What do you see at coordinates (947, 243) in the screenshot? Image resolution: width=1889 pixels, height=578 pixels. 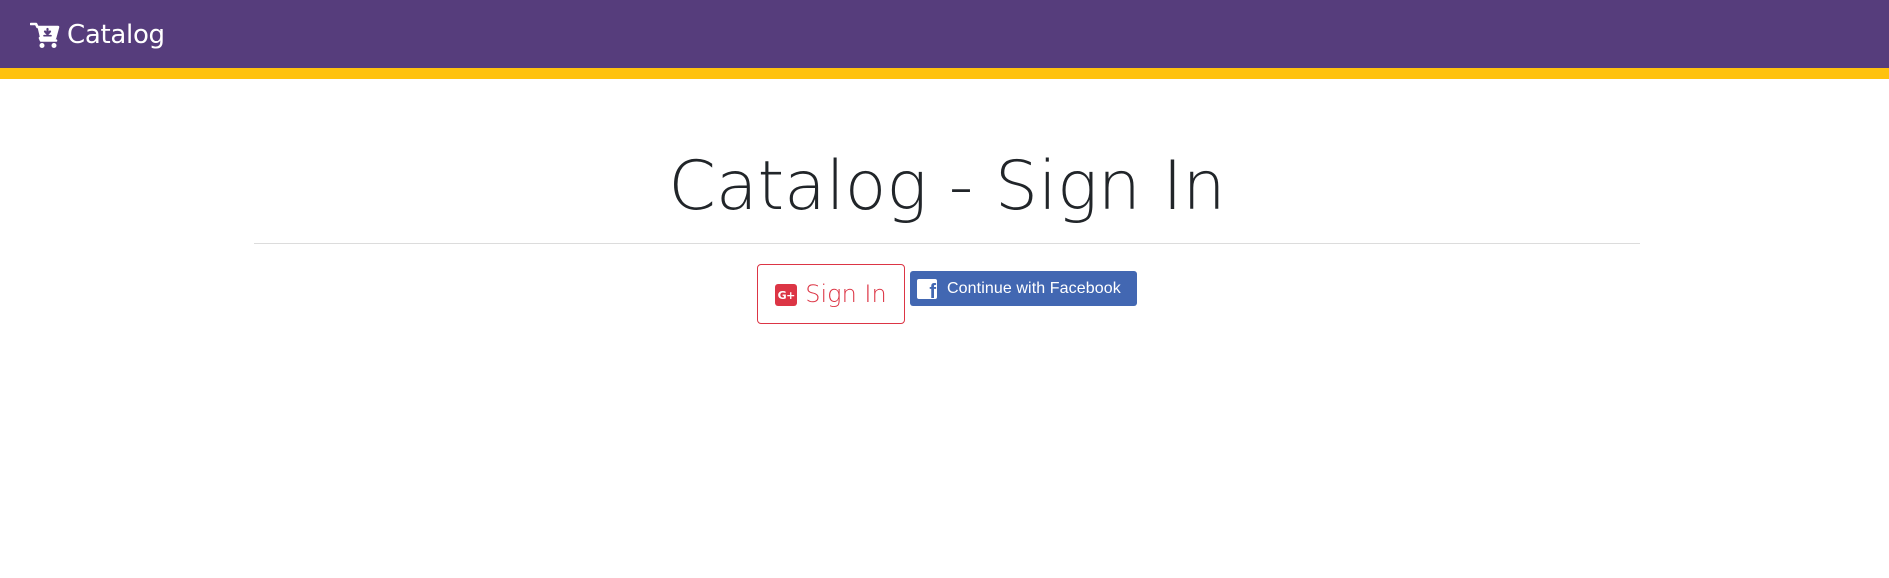 I see `title-divider` at bounding box center [947, 243].